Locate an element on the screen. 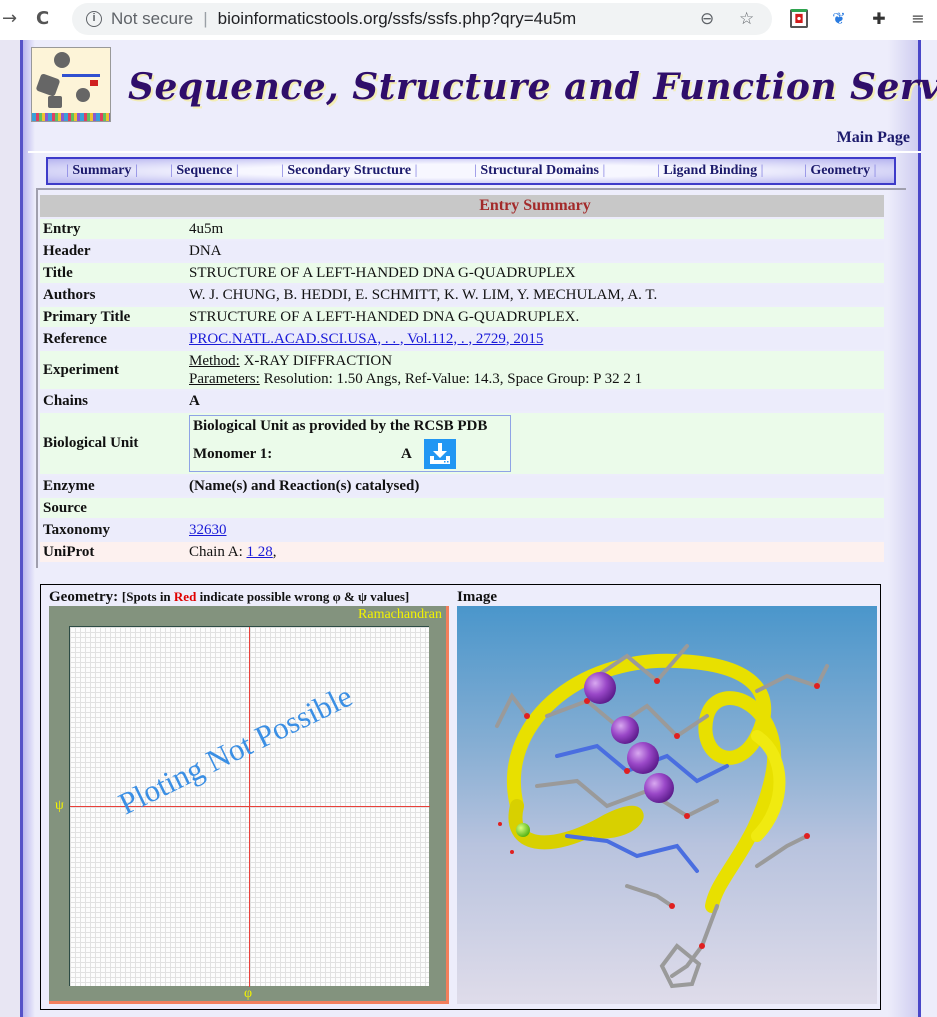  row-label: Enzyme is located at coordinates (113, 486).